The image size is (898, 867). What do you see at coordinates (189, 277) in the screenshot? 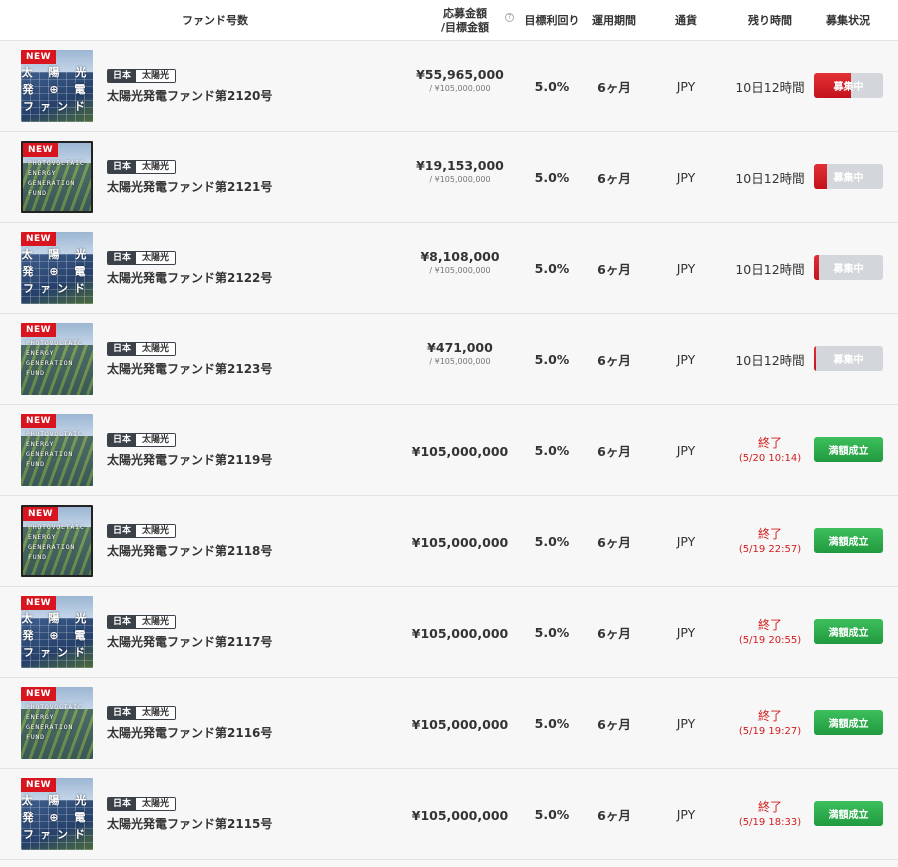
I see `fund-name-link: 太陽光発電ファンド第2122号` at bounding box center [189, 277].